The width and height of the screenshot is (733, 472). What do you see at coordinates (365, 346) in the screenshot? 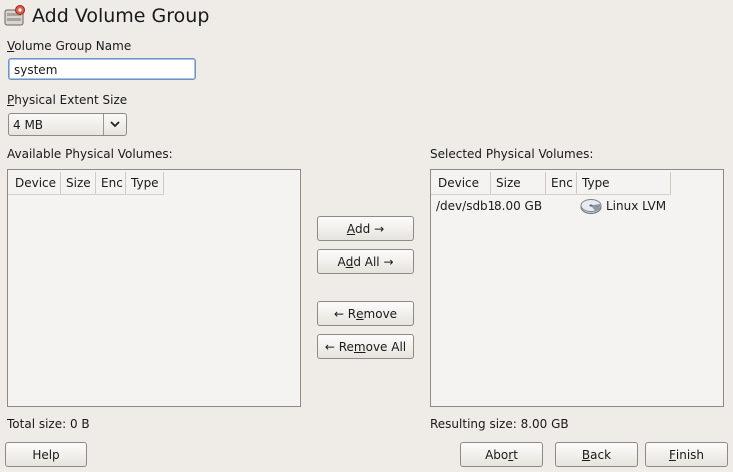
I see `remove-all-button: ← Re m ove All` at bounding box center [365, 346].